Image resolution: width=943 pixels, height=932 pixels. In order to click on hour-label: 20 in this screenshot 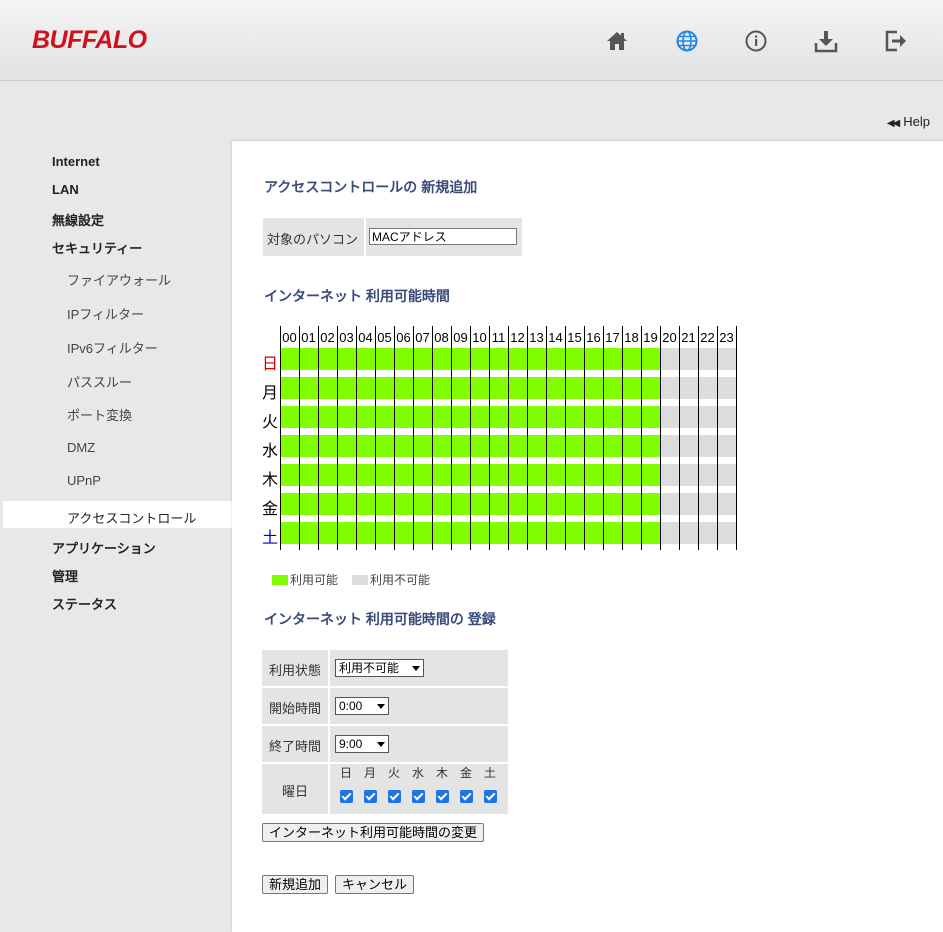, I will do `click(669, 337)`.